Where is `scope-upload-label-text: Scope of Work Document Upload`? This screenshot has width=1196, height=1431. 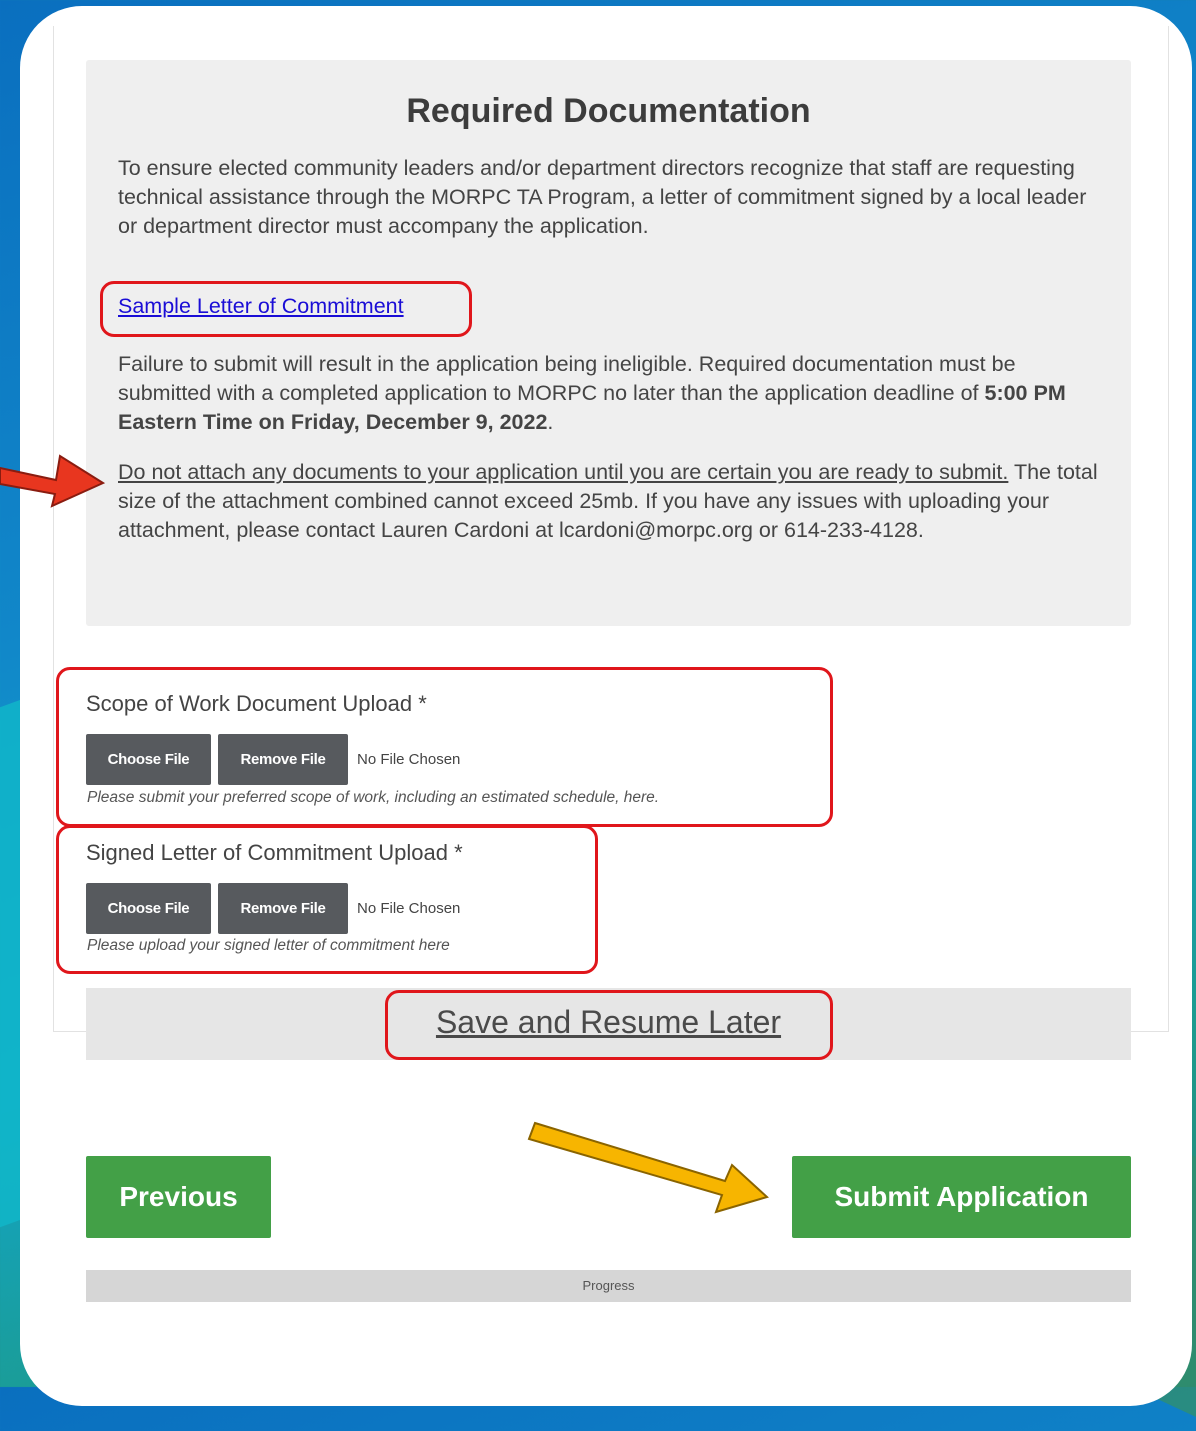 scope-upload-label-text: Scope of Work Document Upload is located at coordinates (249, 703).